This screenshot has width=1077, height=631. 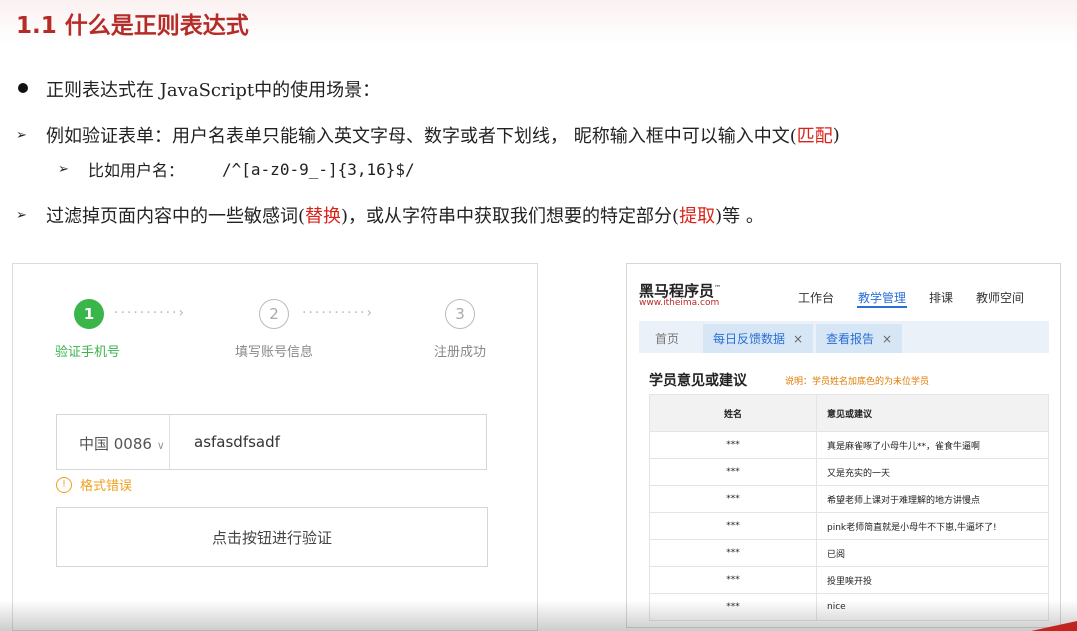 I want to click on nav-teacher-space: 教师空间, so click(x=1000, y=297).